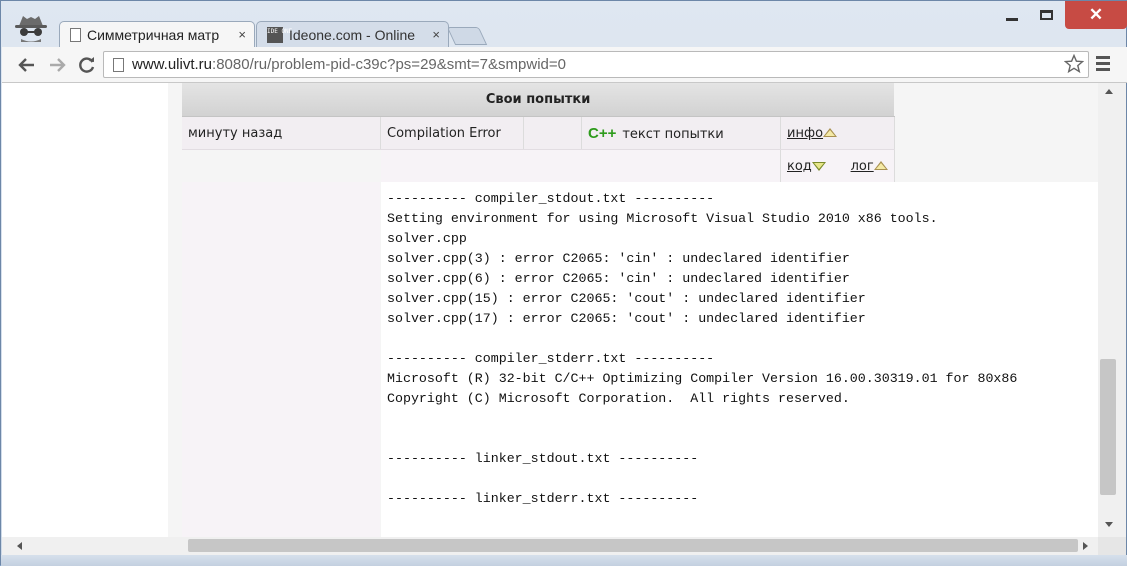 The height and width of the screenshot is (566, 1127). Describe the element at coordinates (1108, 427) in the screenshot. I see `vertical-scroll-thumb` at that location.